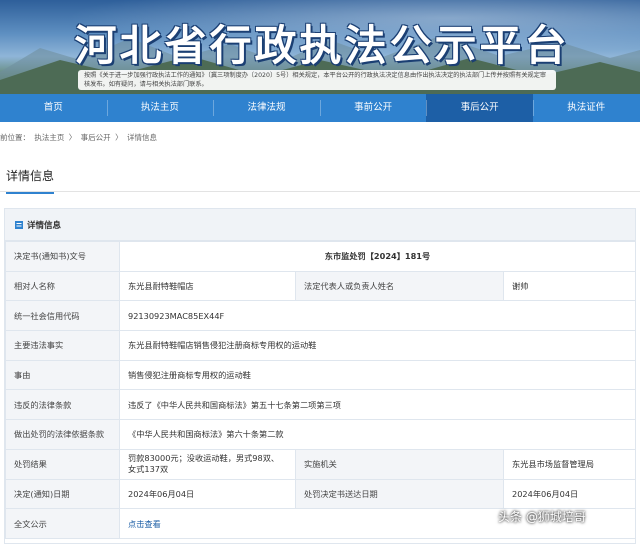 The image size is (640, 544). What do you see at coordinates (479, 108) in the screenshot?
I see `nav-item-post-disclosure: 事后公开` at bounding box center [479, 108].